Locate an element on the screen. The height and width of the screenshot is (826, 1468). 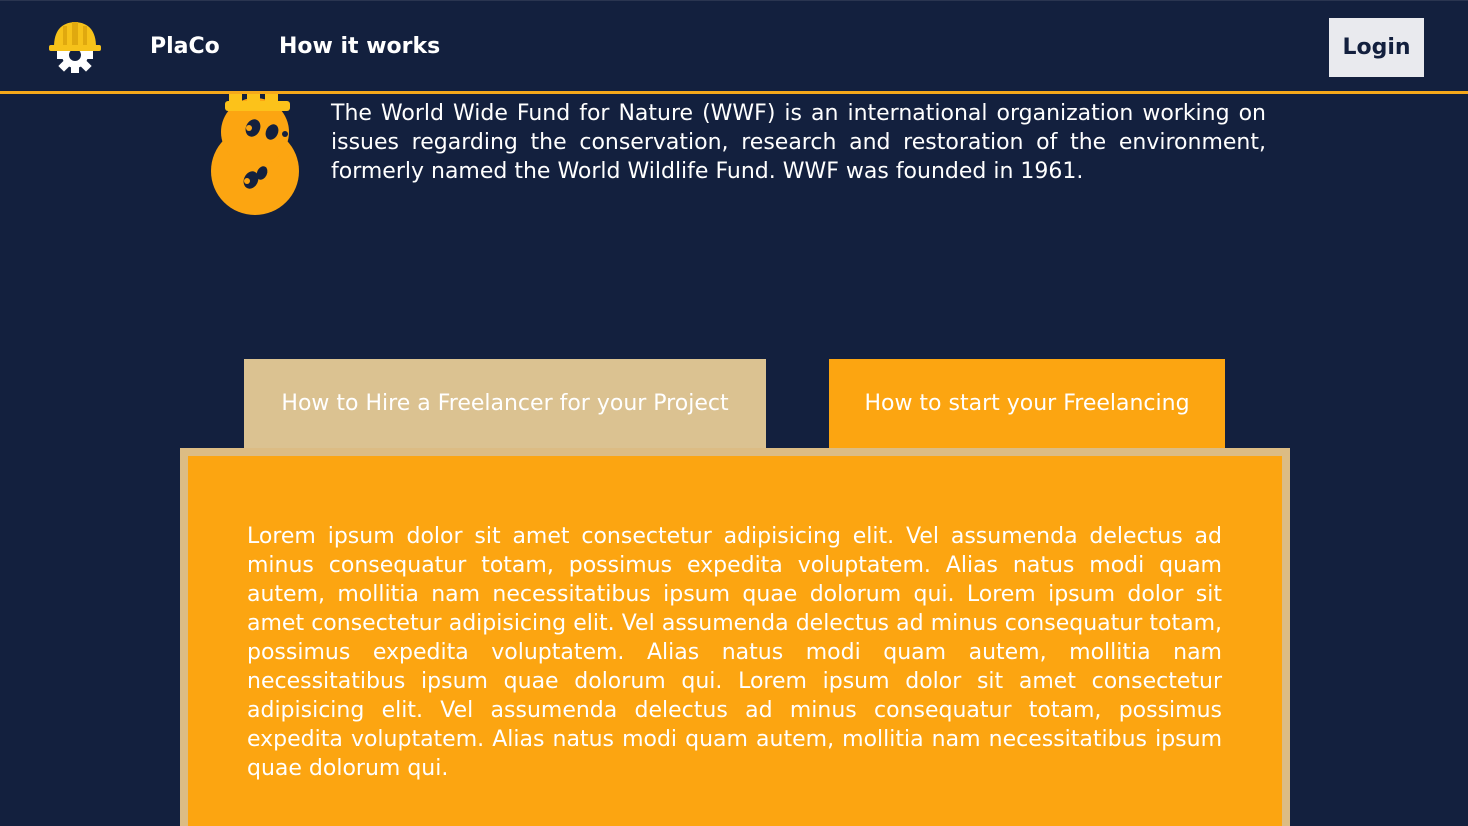
tab-start-freelancing: How to start your Freelancing is located at coordinates (1027, 403).